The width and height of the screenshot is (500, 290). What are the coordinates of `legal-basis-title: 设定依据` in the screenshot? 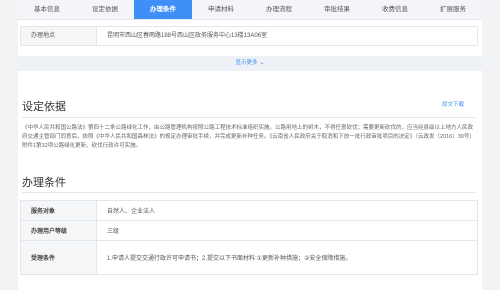 It's located at (44, 107).